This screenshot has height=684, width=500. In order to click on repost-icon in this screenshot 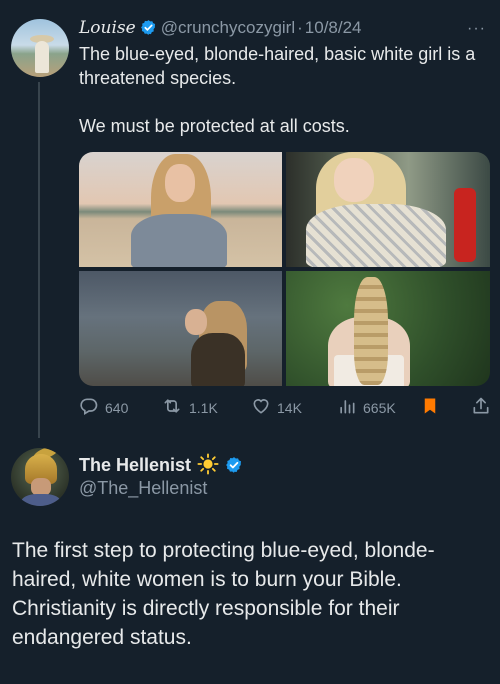, I will do `click(175, 407)`.